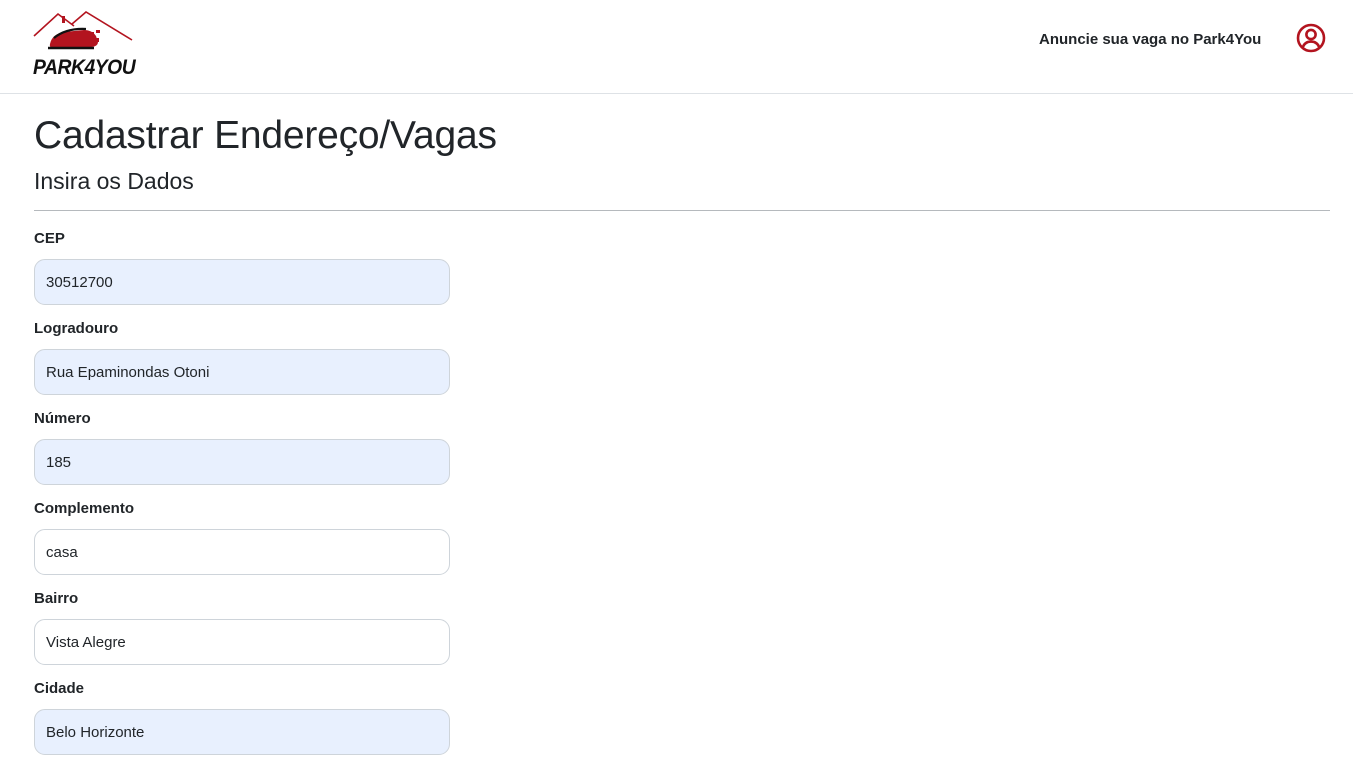  What do you see at coordinates (59, 688) in the screenshot?
I see `city-label: Cidade` at bounding box center [59, 688].